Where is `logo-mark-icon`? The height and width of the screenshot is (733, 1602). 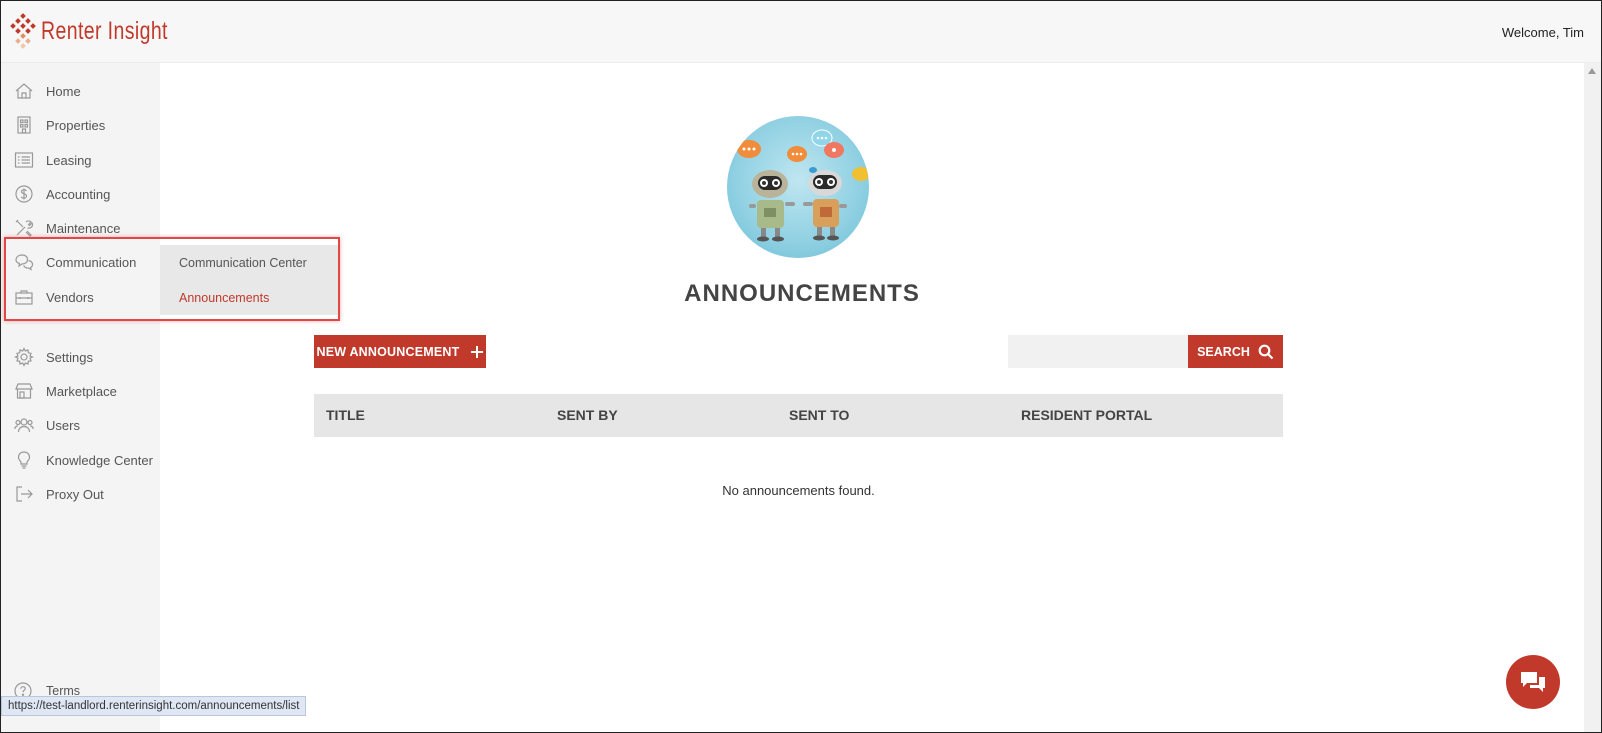 logo-mark-icon is located at coordinates (23, 31).